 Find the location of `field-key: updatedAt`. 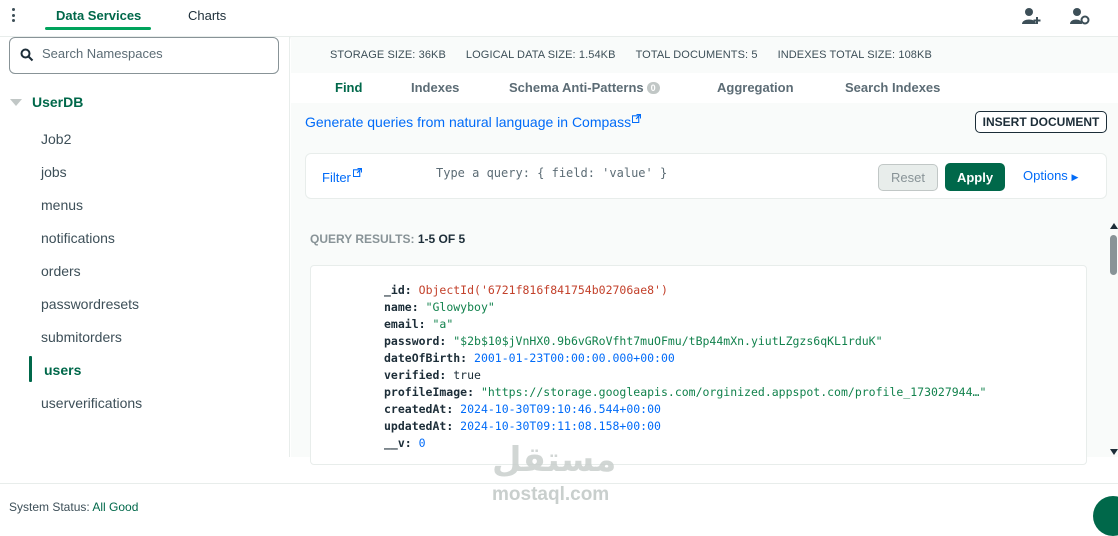

field-key: updatedAt is located at coordinates (415, 426).